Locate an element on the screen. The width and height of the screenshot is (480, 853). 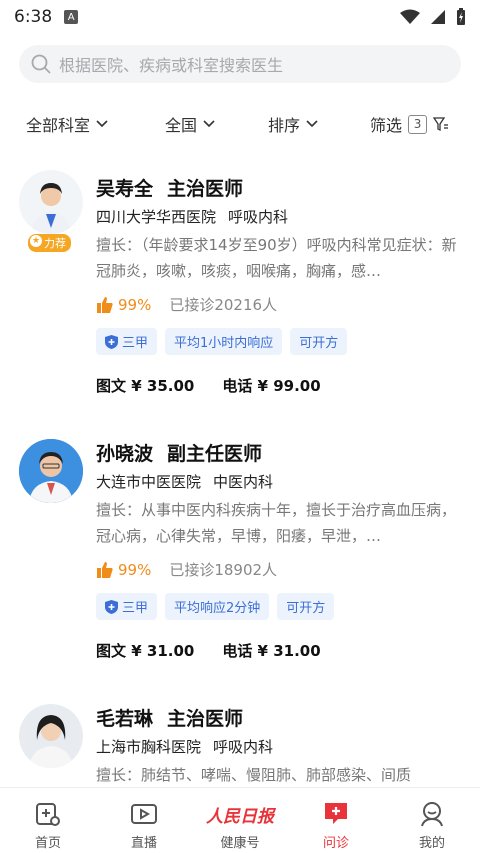
nav-profile-label: 我的 is located at coordinates (431, 843).